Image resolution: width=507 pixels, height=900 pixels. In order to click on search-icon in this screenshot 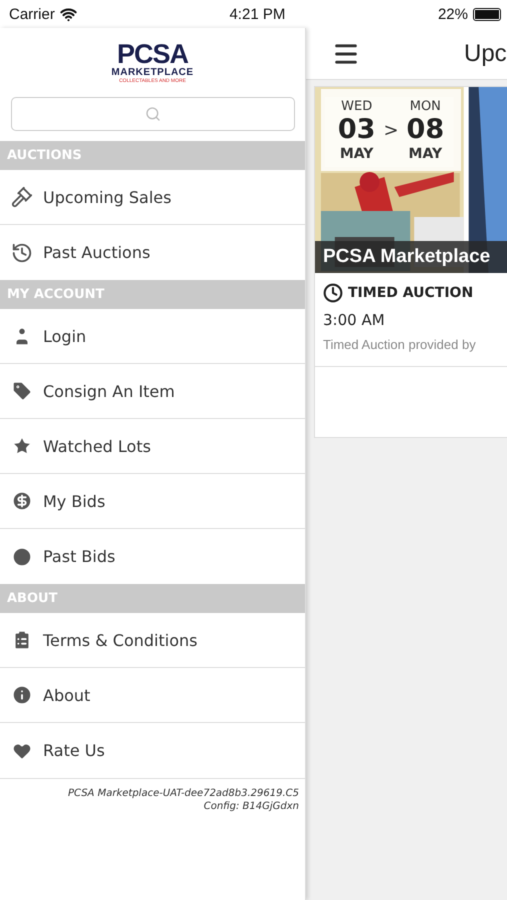, I will do `click(153, 114)`.